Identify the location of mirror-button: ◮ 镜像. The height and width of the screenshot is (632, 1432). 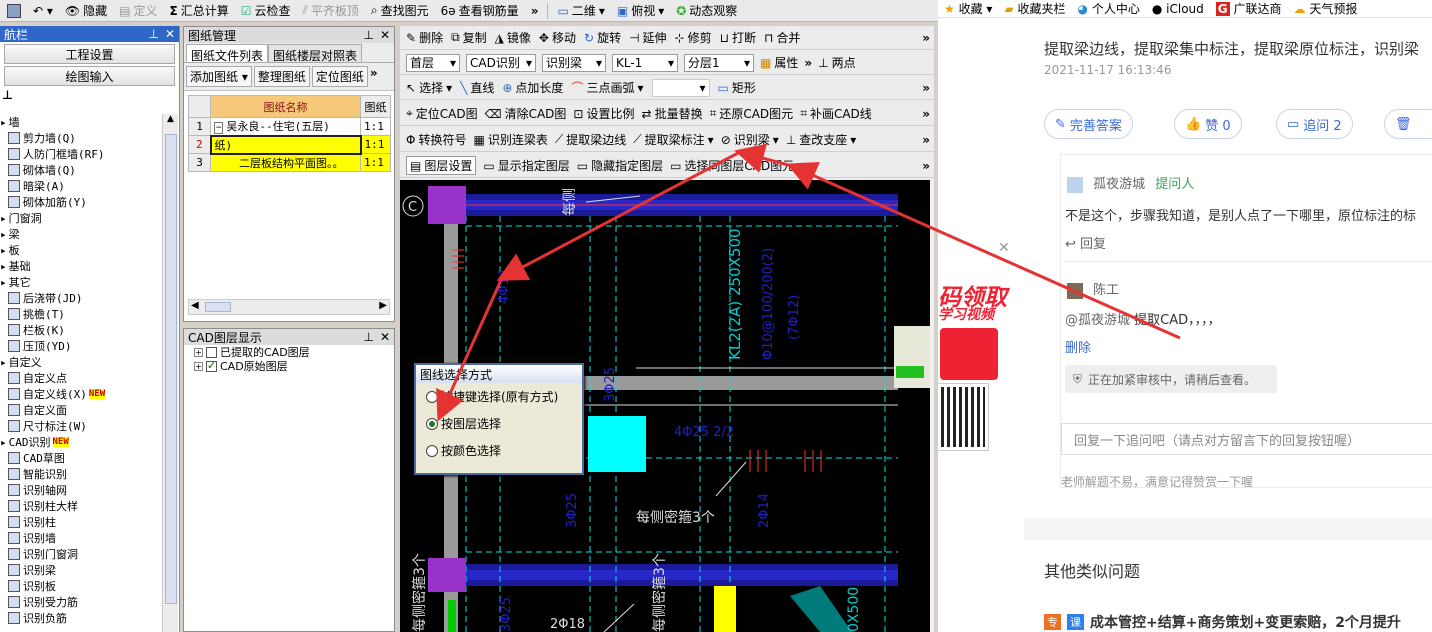
(513, 37).